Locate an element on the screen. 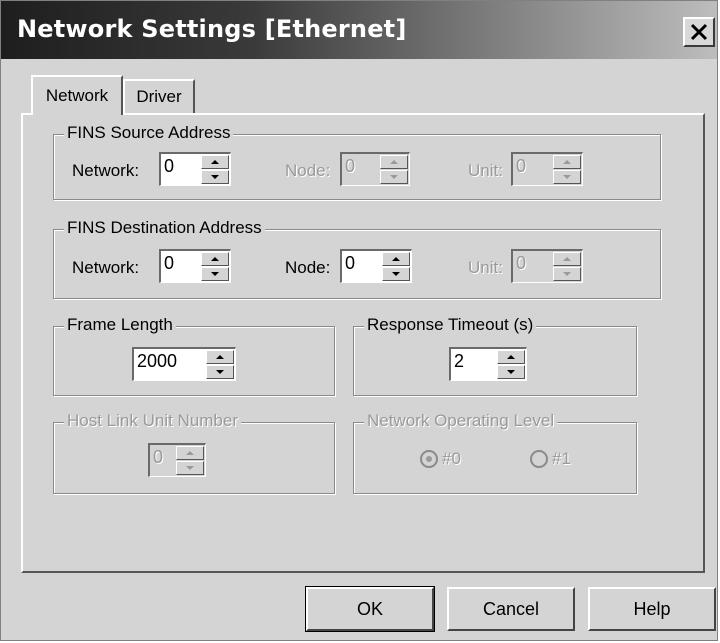  response-timeout-up-button is located at coordinates (511, 357).